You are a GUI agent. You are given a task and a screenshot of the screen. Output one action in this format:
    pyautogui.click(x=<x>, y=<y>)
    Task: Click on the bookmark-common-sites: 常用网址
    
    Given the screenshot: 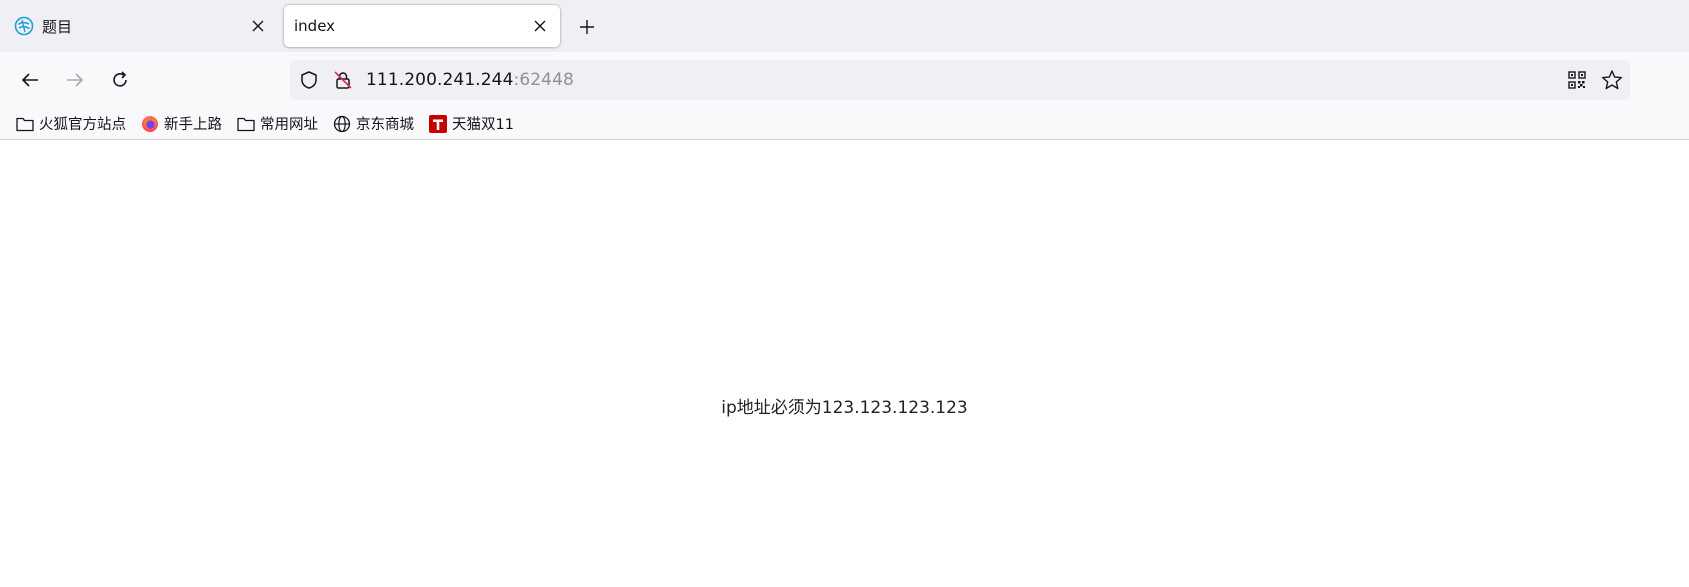 What is the action you would take?
    pyautogui.click(x=277, y=123)
    